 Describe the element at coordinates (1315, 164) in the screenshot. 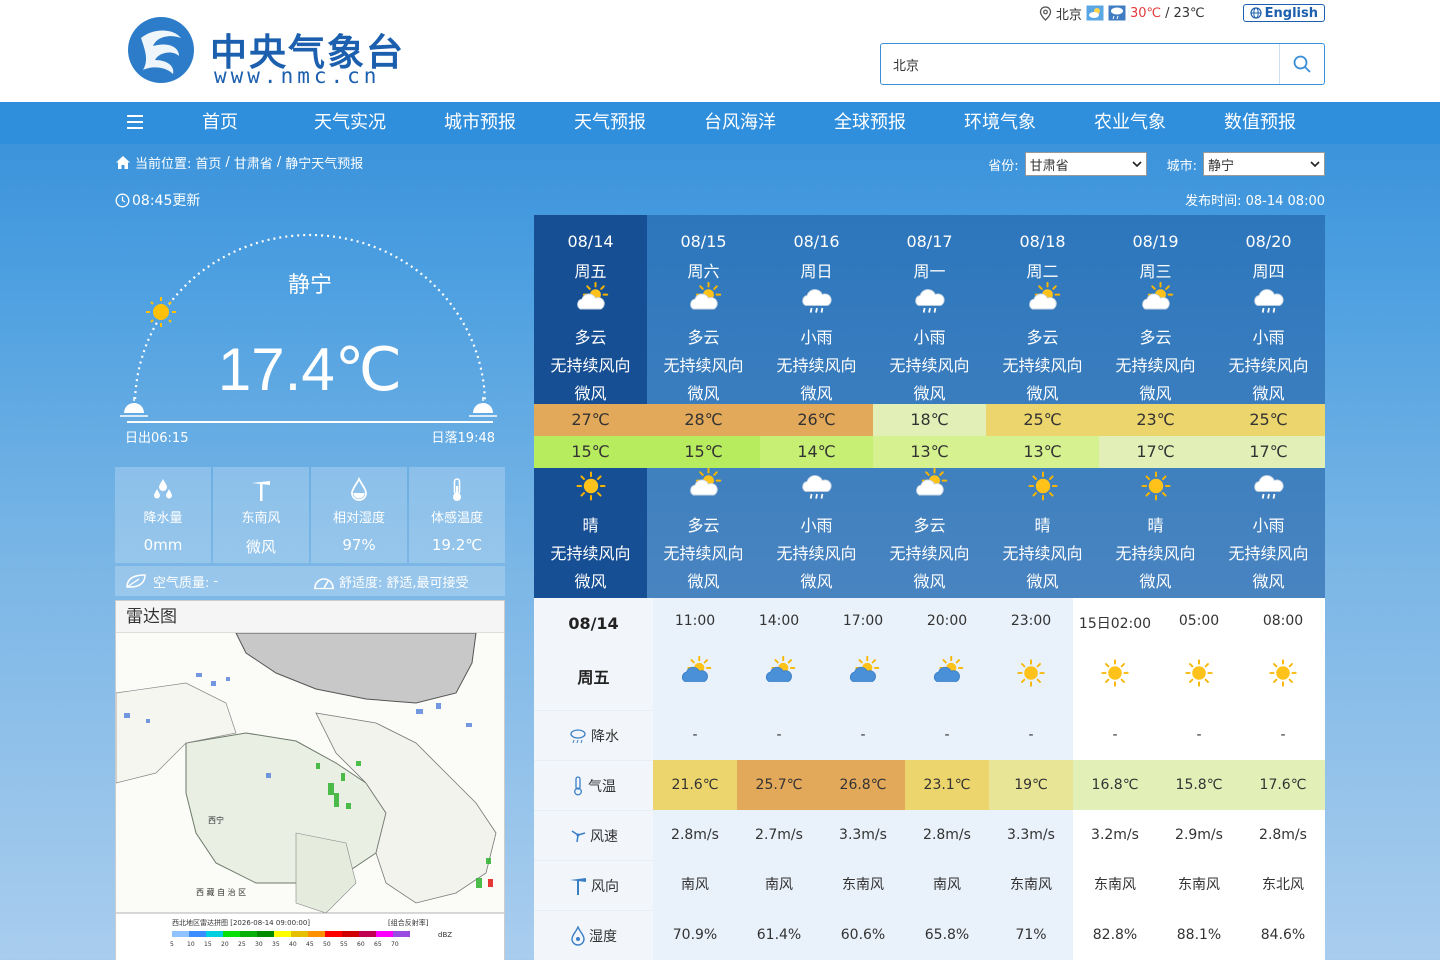

I see `chevron-down-icon` at that location.